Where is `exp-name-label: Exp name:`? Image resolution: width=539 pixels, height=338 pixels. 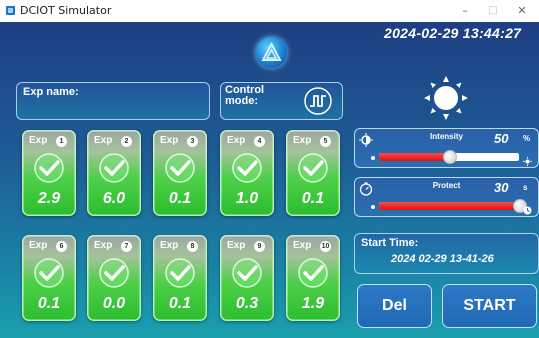
exp-name-label: Exp name: is located at coordinates (51, 92).